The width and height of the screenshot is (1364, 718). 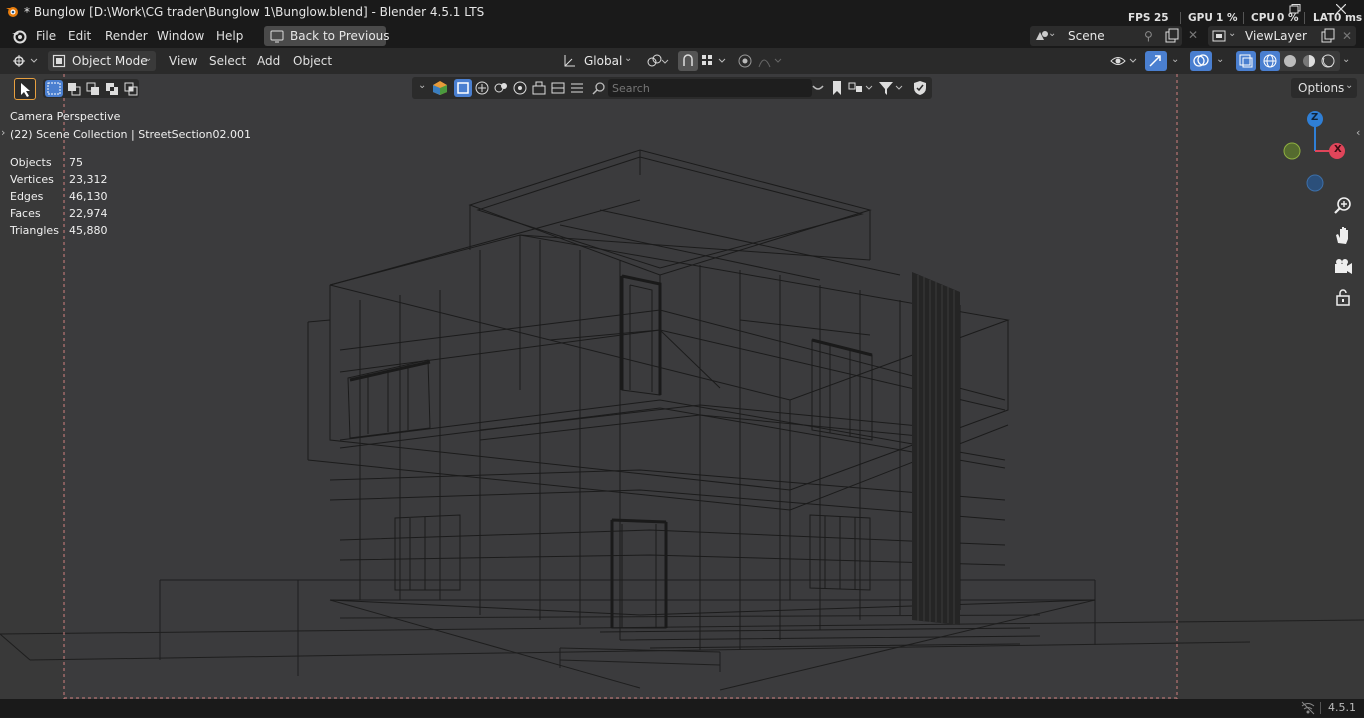 I want to click on search-input, so click(x=710, y=88).